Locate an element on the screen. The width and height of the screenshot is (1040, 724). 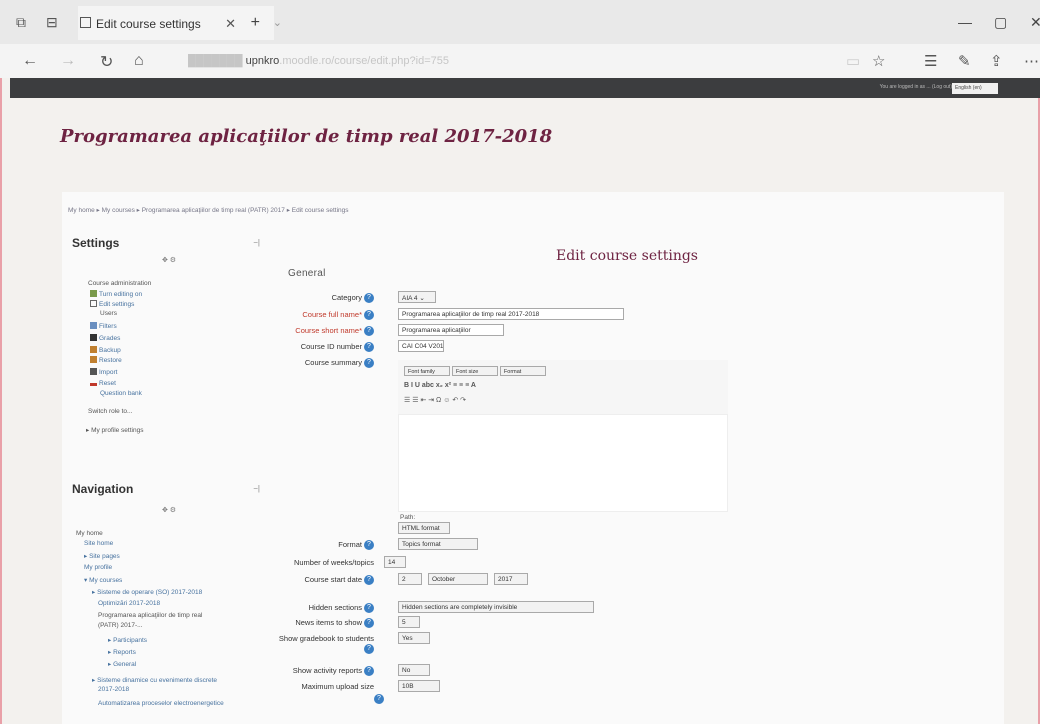
backup-icon is located at coordinates (93, 349).